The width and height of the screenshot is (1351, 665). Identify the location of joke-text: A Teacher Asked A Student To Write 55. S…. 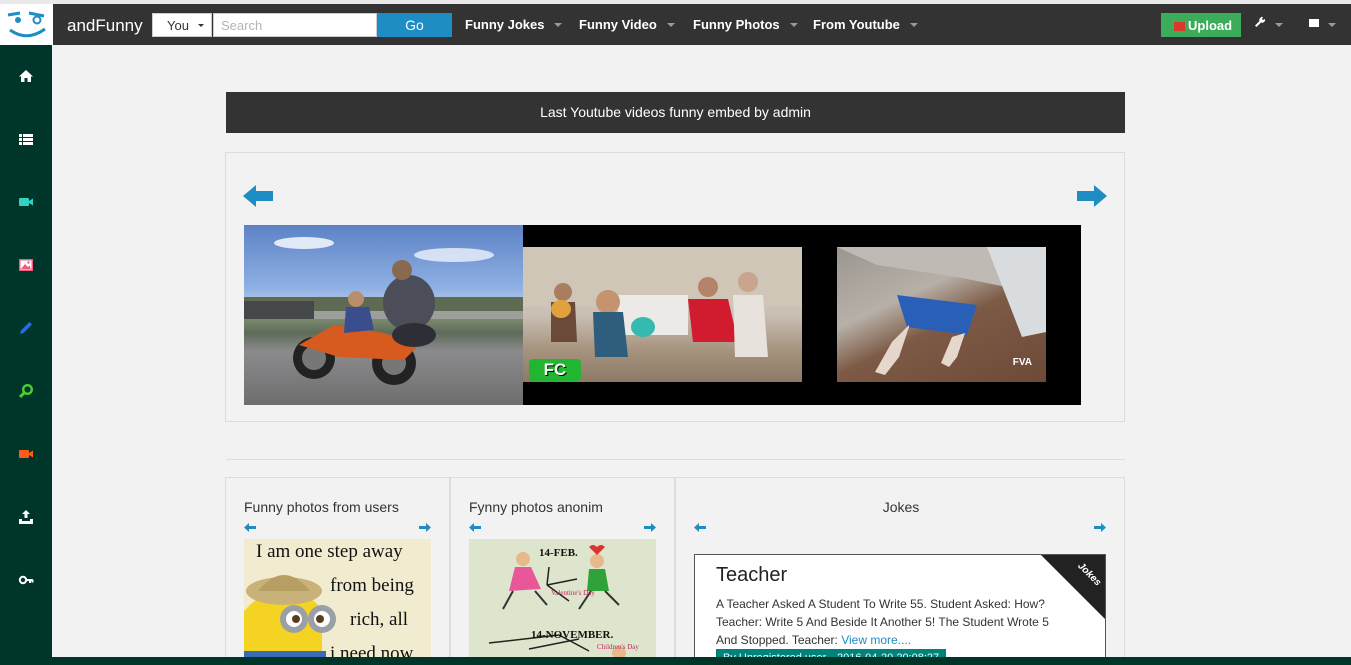
(888, 622).